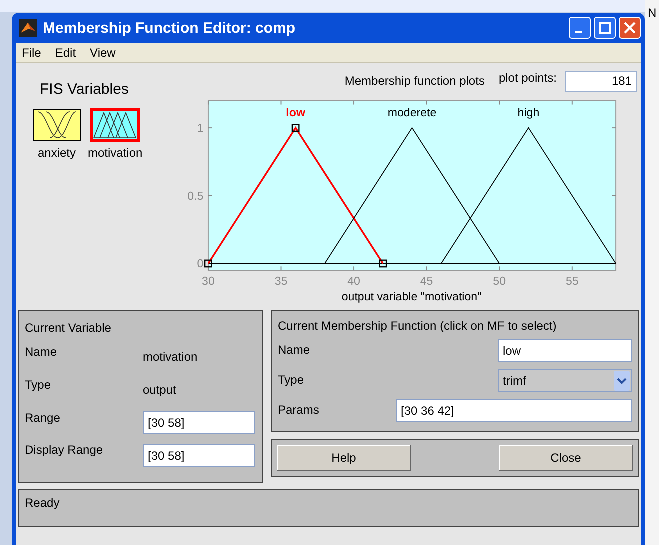  What do you see at coordinates (529, 113) in the screenshot?
I see `curve-label: high` at bounding box center [529, 113].